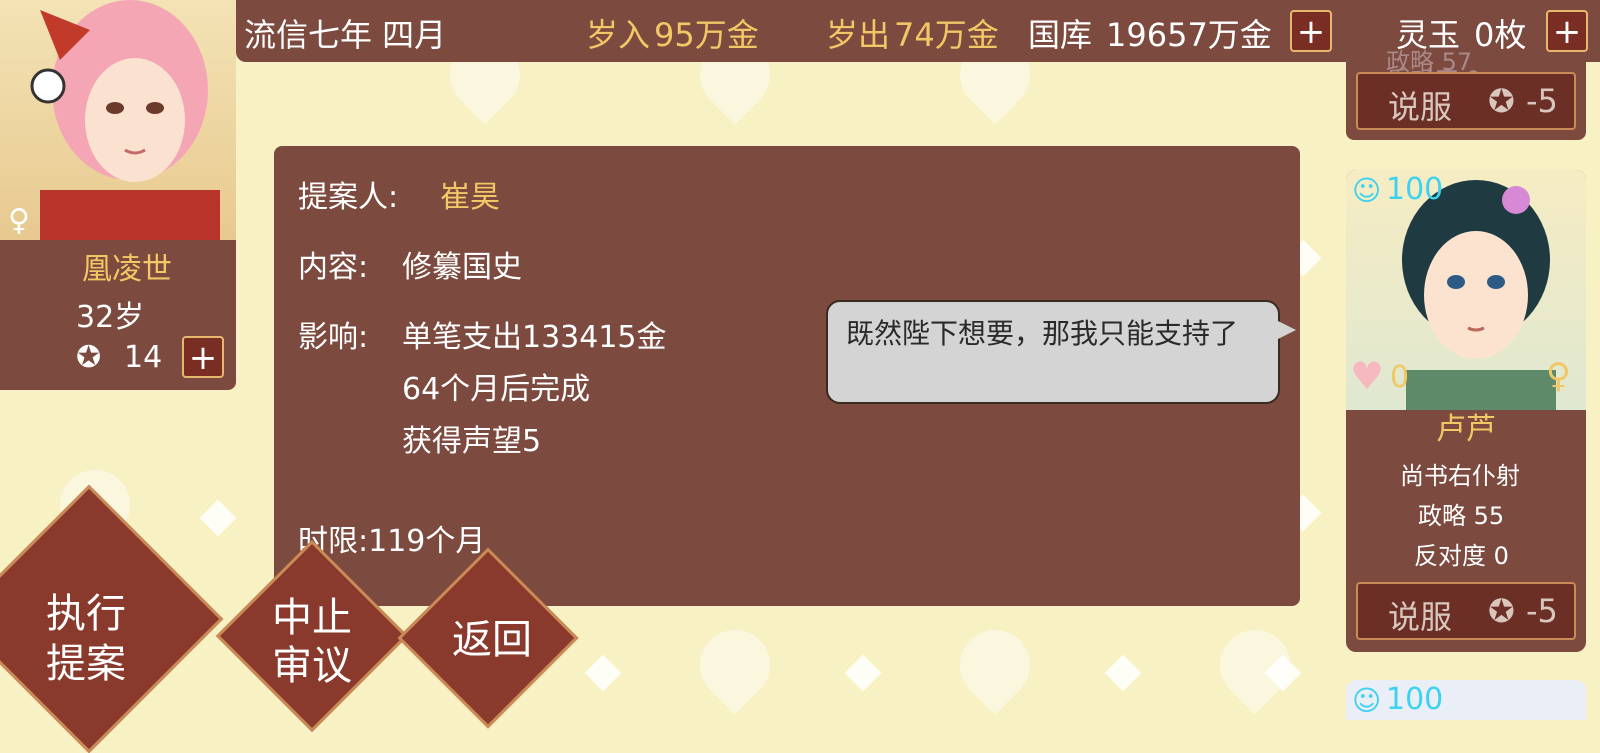 This screenshot has height=753, width=1600. What do you see at coordinates (86, 664) in the screenshot?
I see `execute-label-line2: 提案` at bounding box center [86, 664].